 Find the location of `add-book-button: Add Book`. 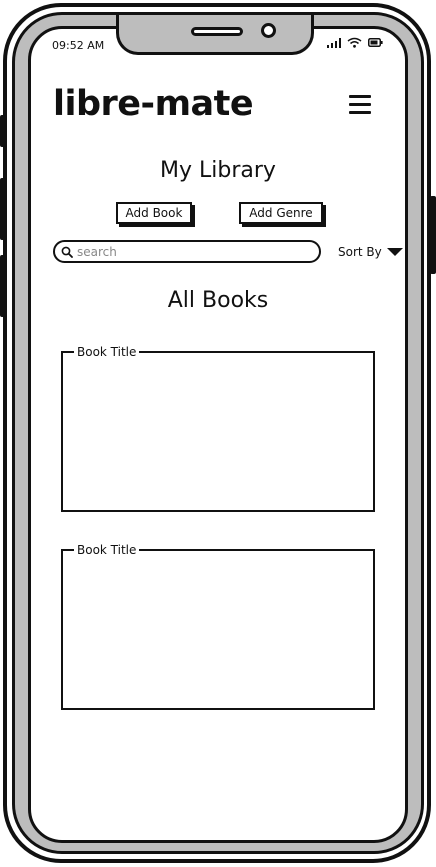

add-book-button: Add Book is located at coordinates (154, 213).